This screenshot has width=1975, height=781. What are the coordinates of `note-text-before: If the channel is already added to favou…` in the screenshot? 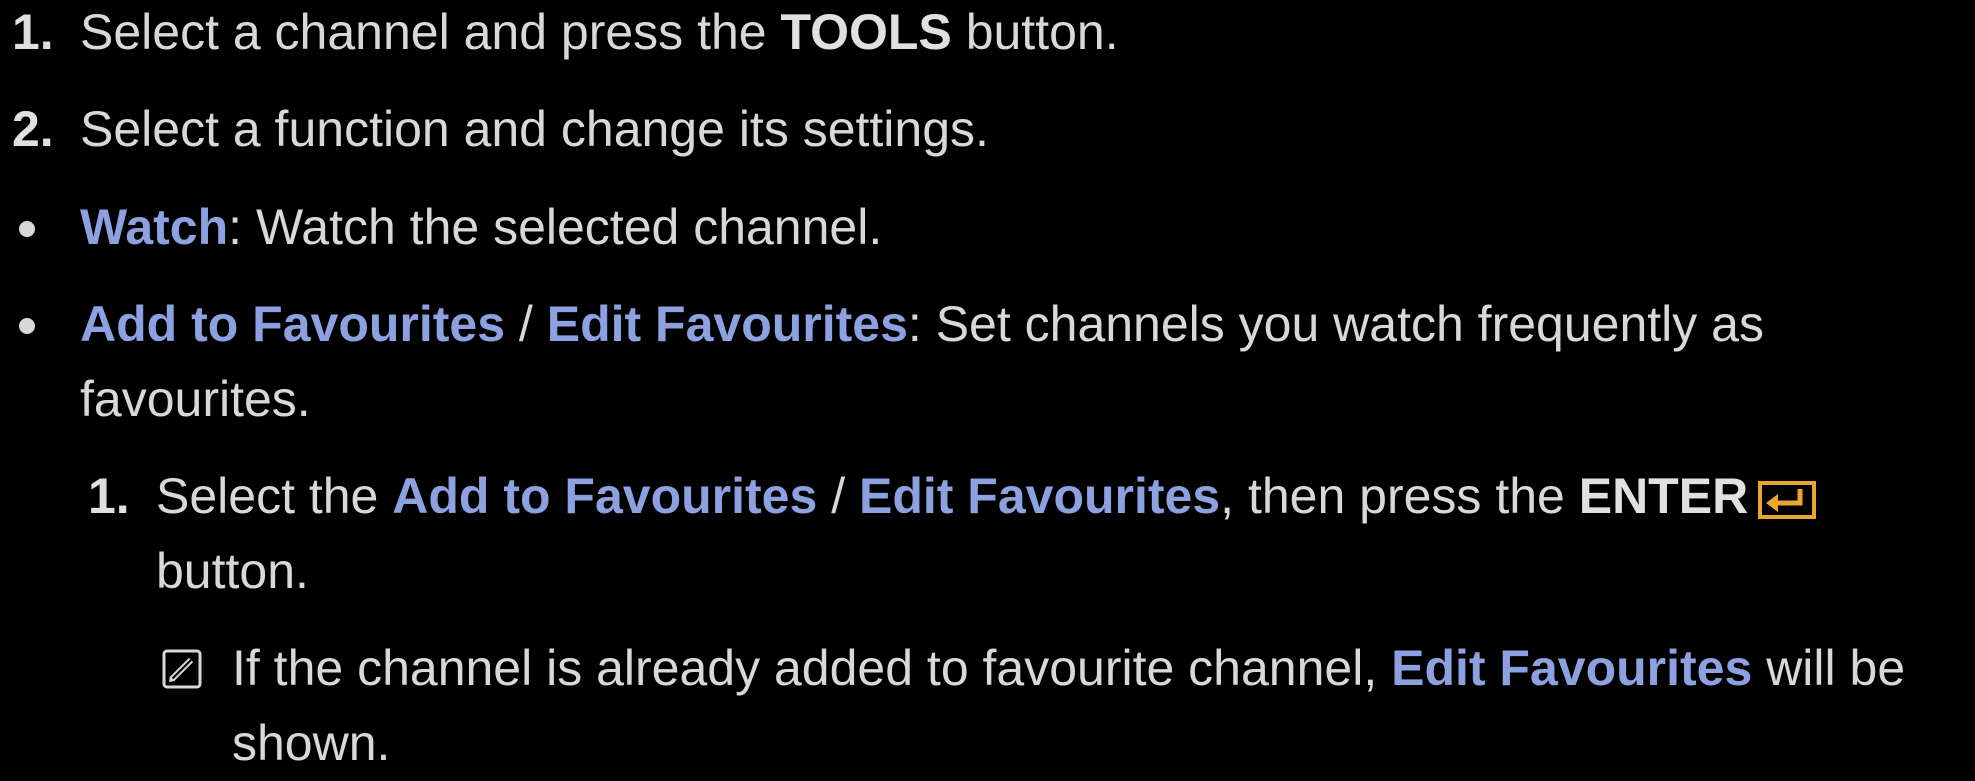 It's located at (812, 668).